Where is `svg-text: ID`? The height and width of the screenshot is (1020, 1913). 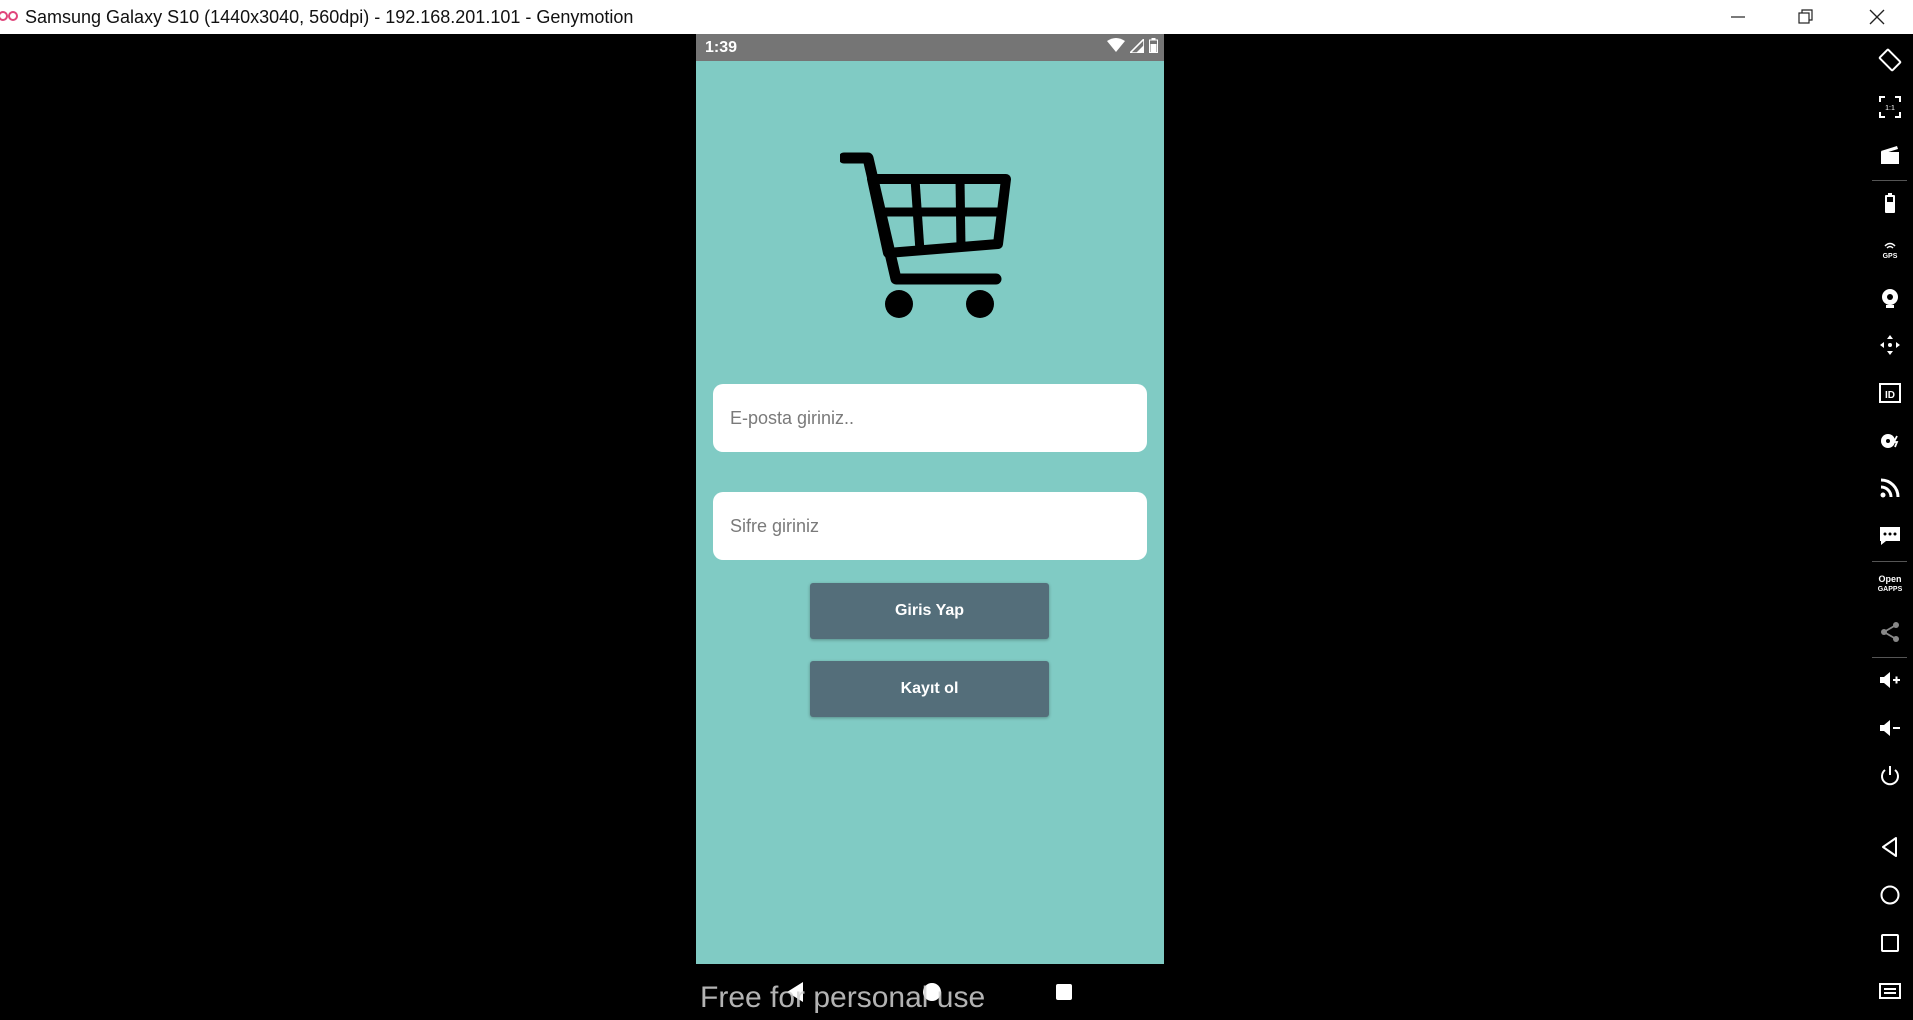
svg-text: ID is located at coordinates (1890, 395).